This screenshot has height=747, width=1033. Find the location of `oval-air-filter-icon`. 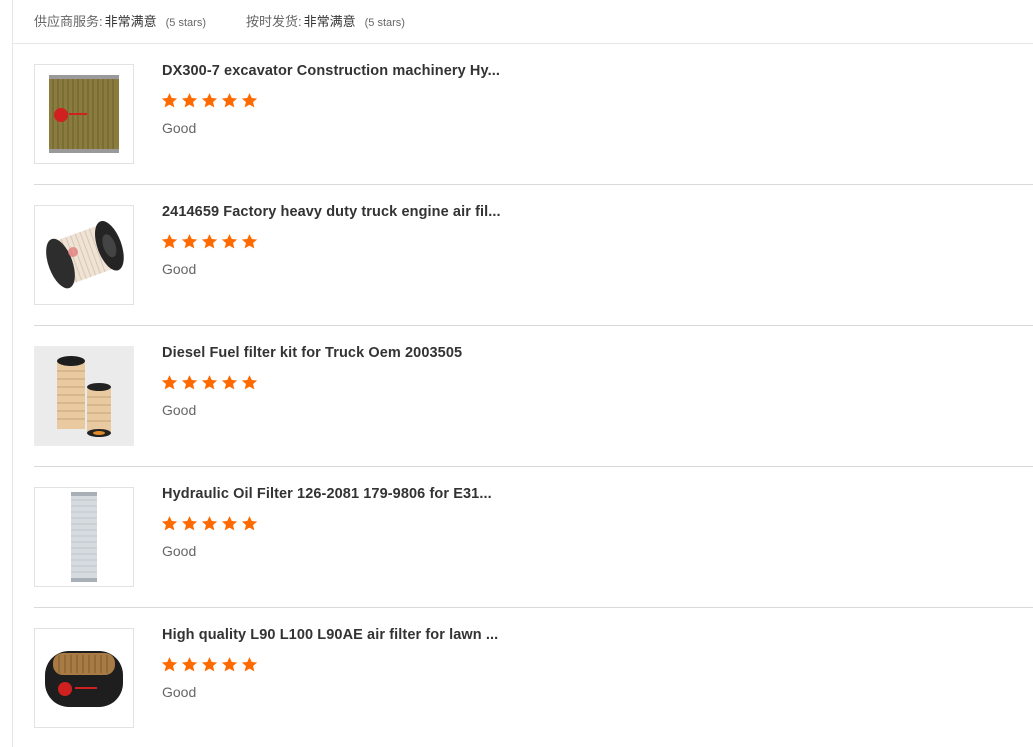

oval-air-filter-icon is located at coordinates (84, 679).